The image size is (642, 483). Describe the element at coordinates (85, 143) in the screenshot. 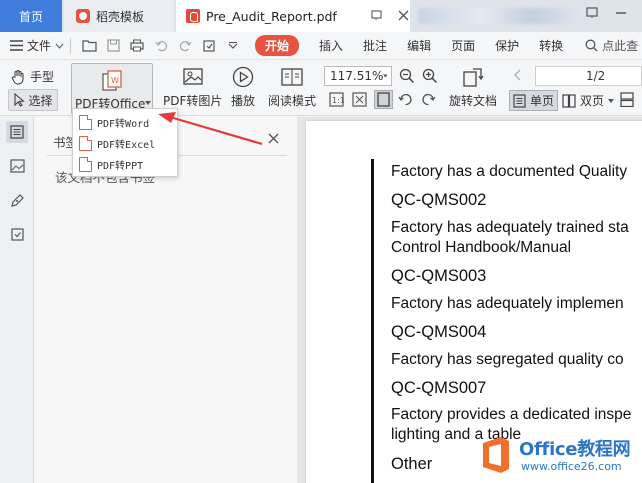

I see `excel-file-icon` at that location.